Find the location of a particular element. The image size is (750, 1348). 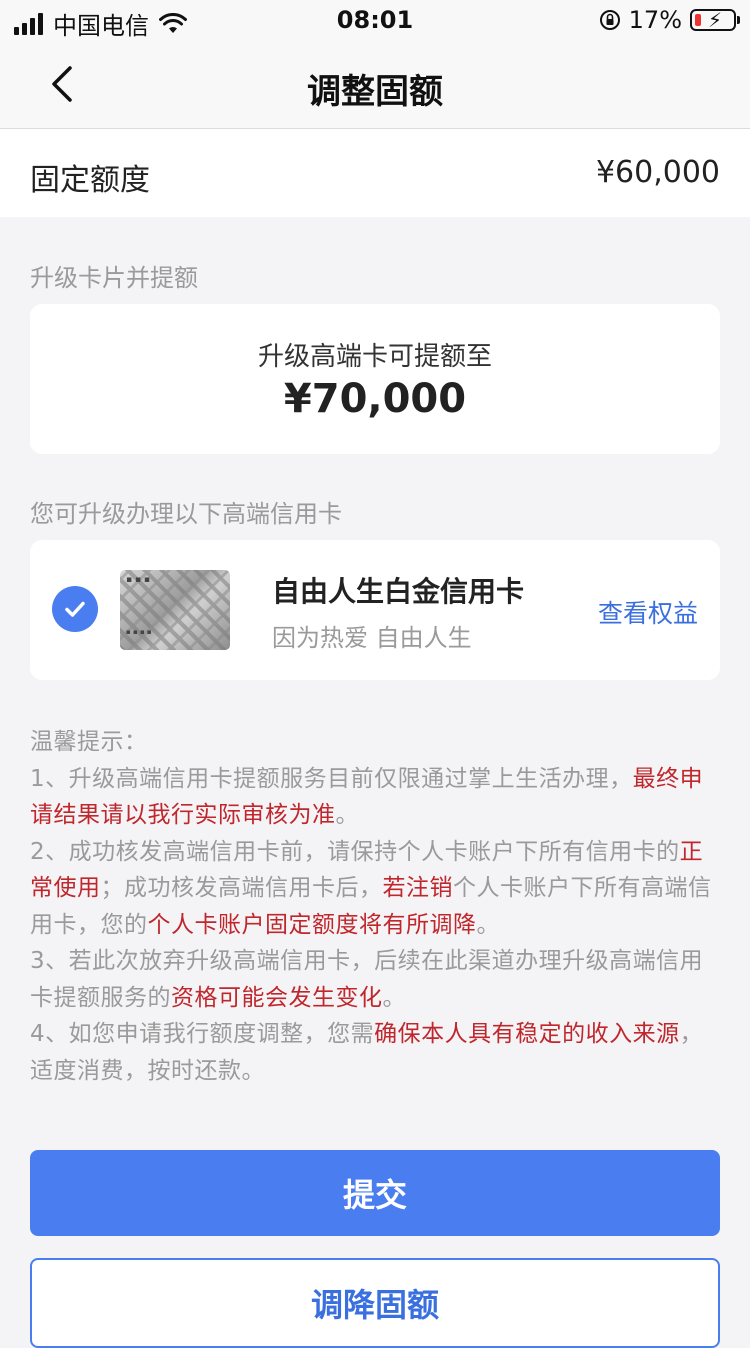

battery-percent: 17% is located at coordinates (655, 20).